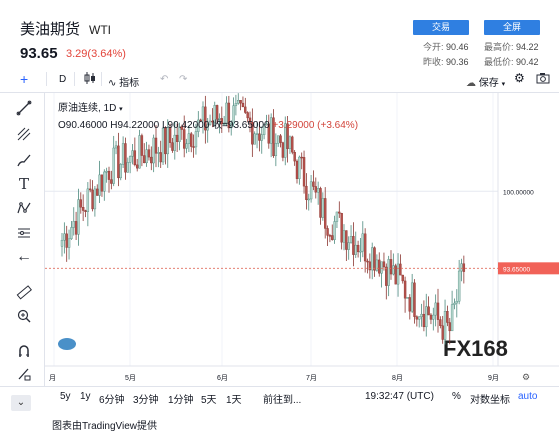  I want to click on range-button-1: 1y, so click(85, 396).